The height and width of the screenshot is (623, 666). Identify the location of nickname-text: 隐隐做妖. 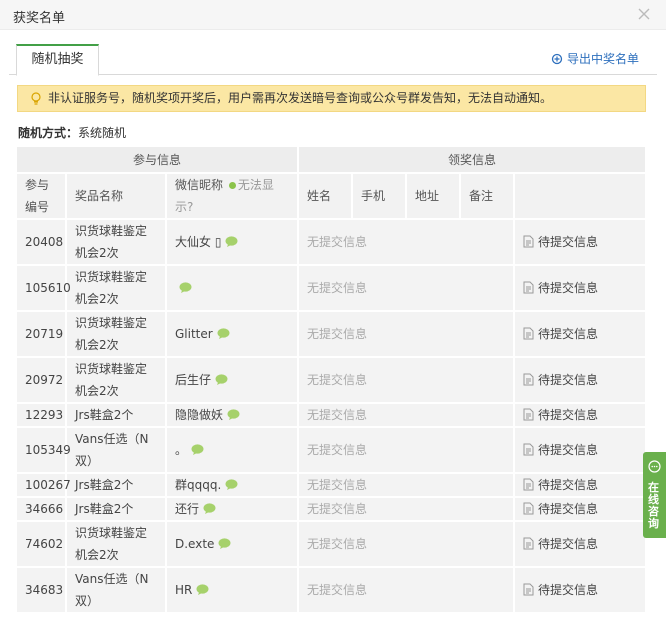
(199, 415).